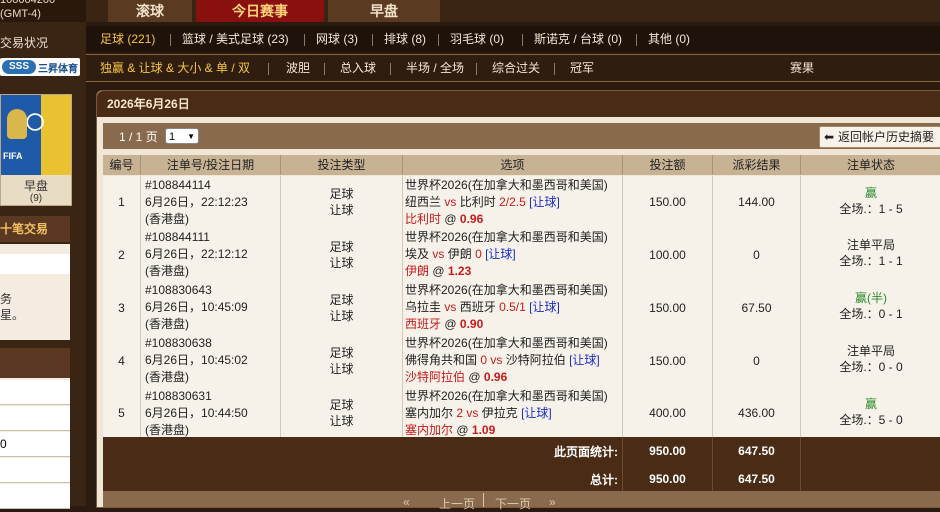  What do you see at coordinates (35, 363) in the screenshot?
I see `left-list-header` at bounding box center [35, 363].